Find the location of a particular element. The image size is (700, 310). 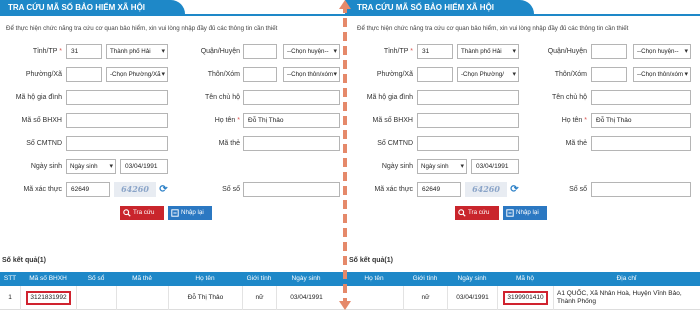

hamlet-label: Thôn/Xóm is located at coordinates (570, 74).